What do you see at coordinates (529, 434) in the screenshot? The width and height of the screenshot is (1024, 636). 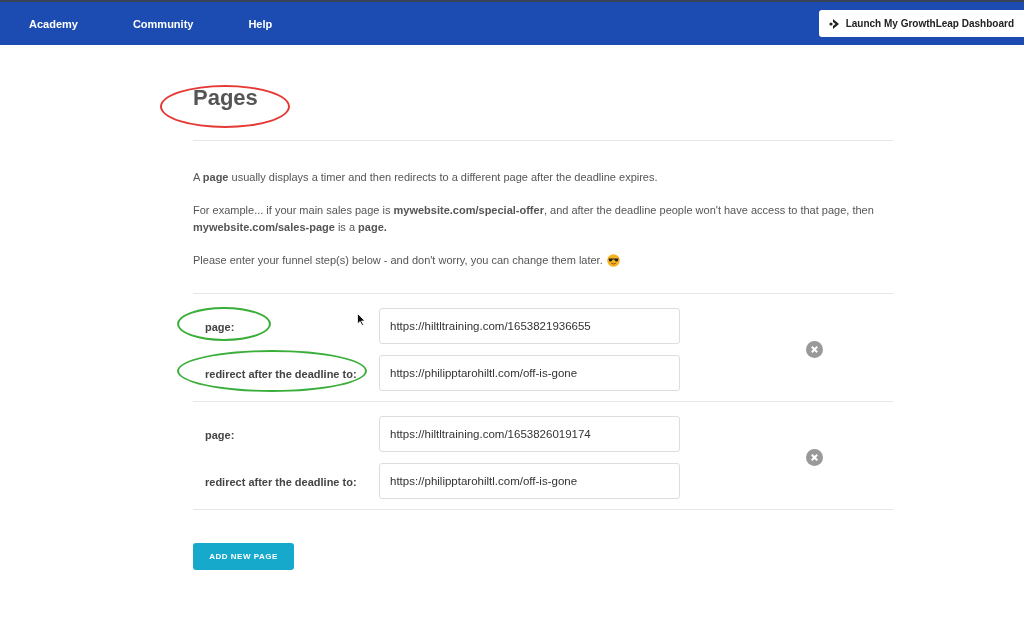 I see `url-input: https://hiltltraining.com/1653826019174` at bounding box center [529, 434].